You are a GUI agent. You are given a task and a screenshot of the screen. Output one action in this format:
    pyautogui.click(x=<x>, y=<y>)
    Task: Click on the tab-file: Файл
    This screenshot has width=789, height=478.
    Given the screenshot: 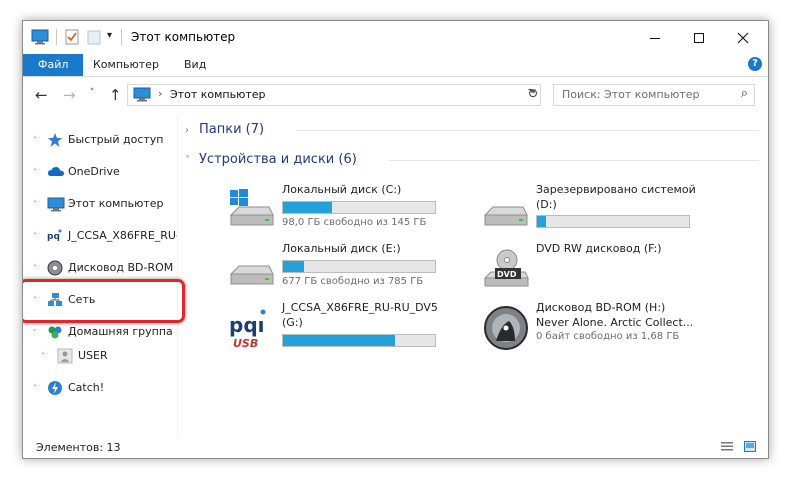 What is the action you would take?
    pyautogui.click(x=53, y=65)
    